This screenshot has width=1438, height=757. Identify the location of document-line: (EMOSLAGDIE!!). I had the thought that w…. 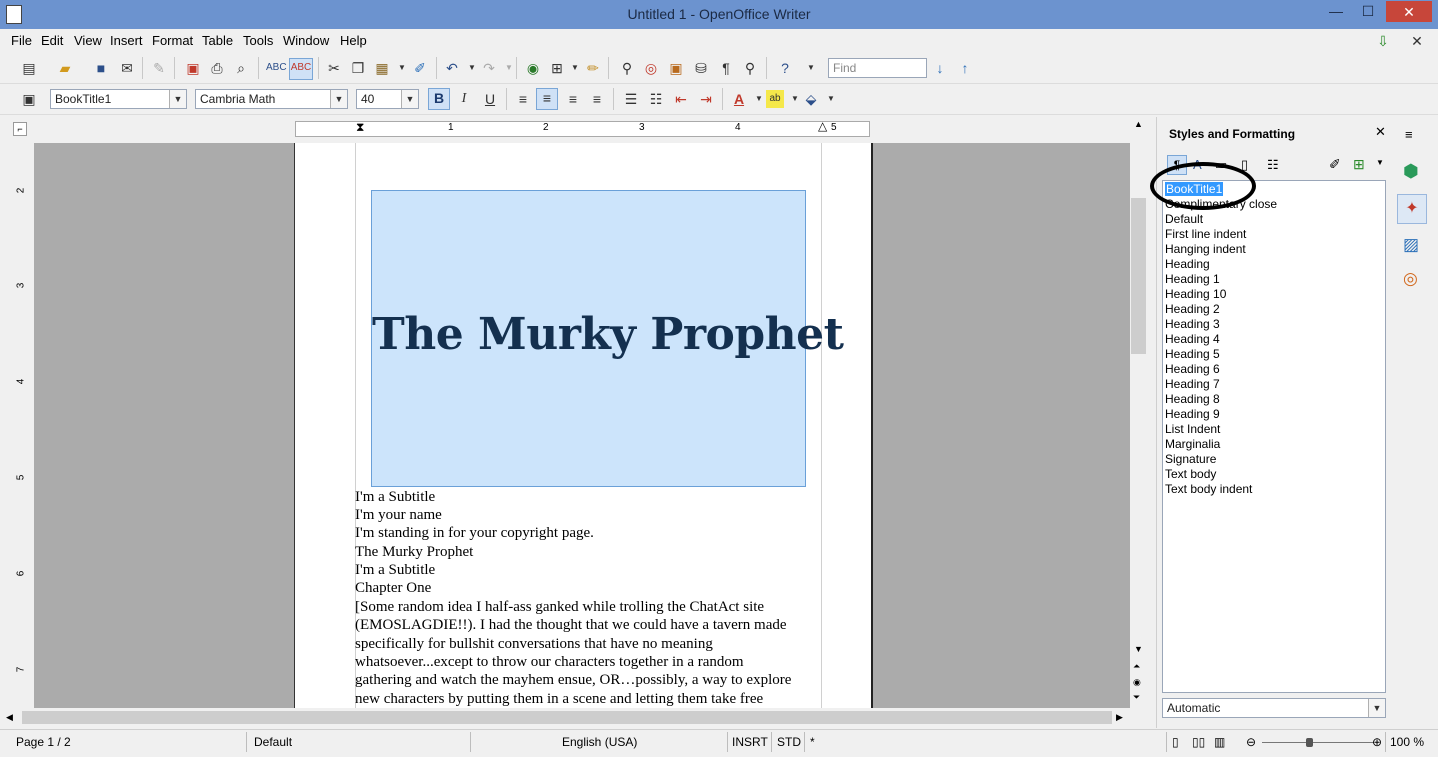
(571, 625).